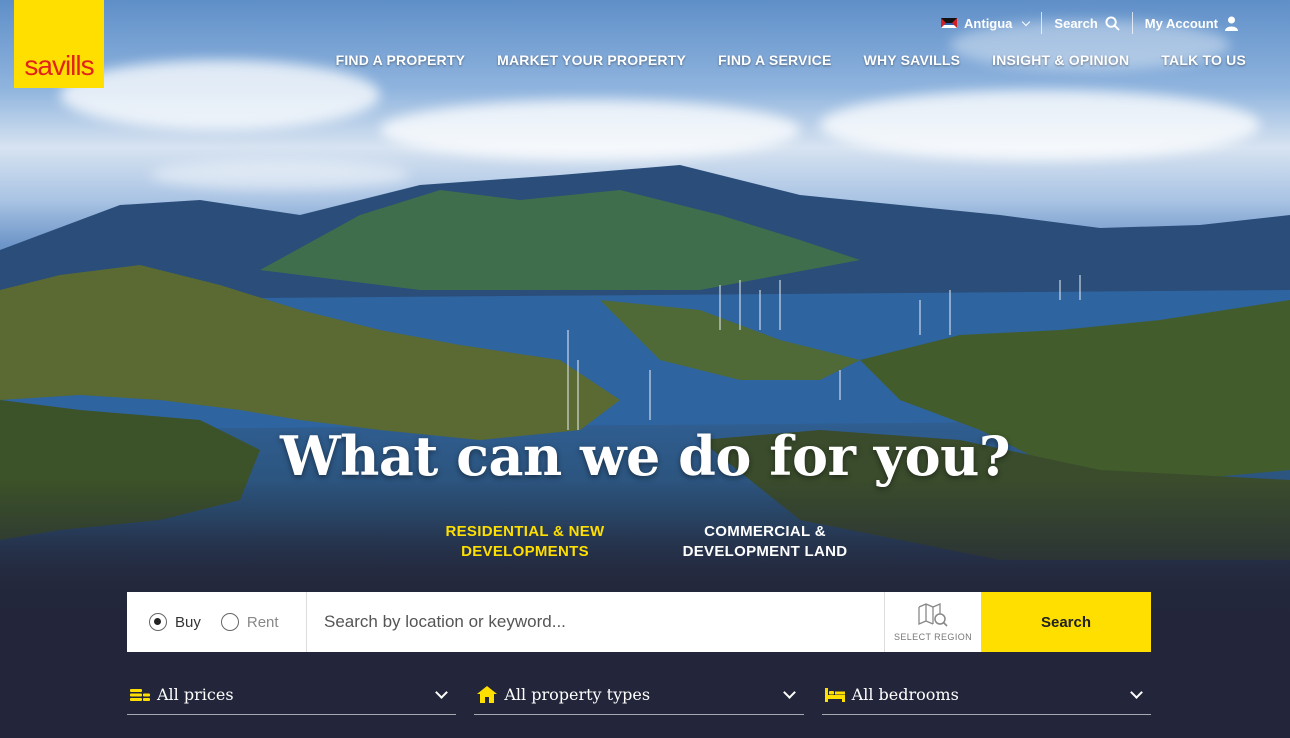 This screenshot has width=1290, height=738. What do you see at coordinates (933, 637) in the screenshot?
I see `select-region-label: SELECT REGION` at bounding box center [933, 637].